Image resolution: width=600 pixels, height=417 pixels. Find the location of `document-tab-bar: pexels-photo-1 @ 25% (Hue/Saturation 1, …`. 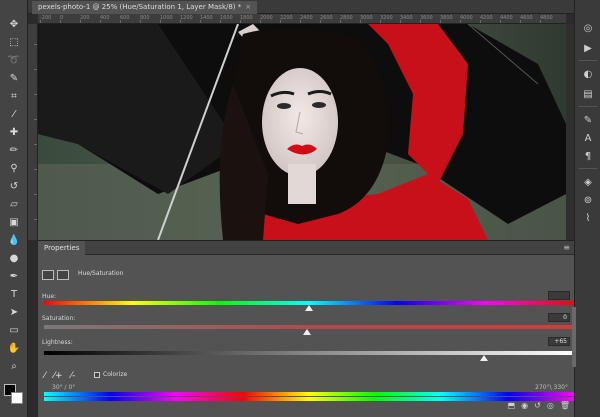

document-tab-bar: pexels-photo-1 @ 25% (Hue/Saturation 1, … is located at coordinates (301, 7).